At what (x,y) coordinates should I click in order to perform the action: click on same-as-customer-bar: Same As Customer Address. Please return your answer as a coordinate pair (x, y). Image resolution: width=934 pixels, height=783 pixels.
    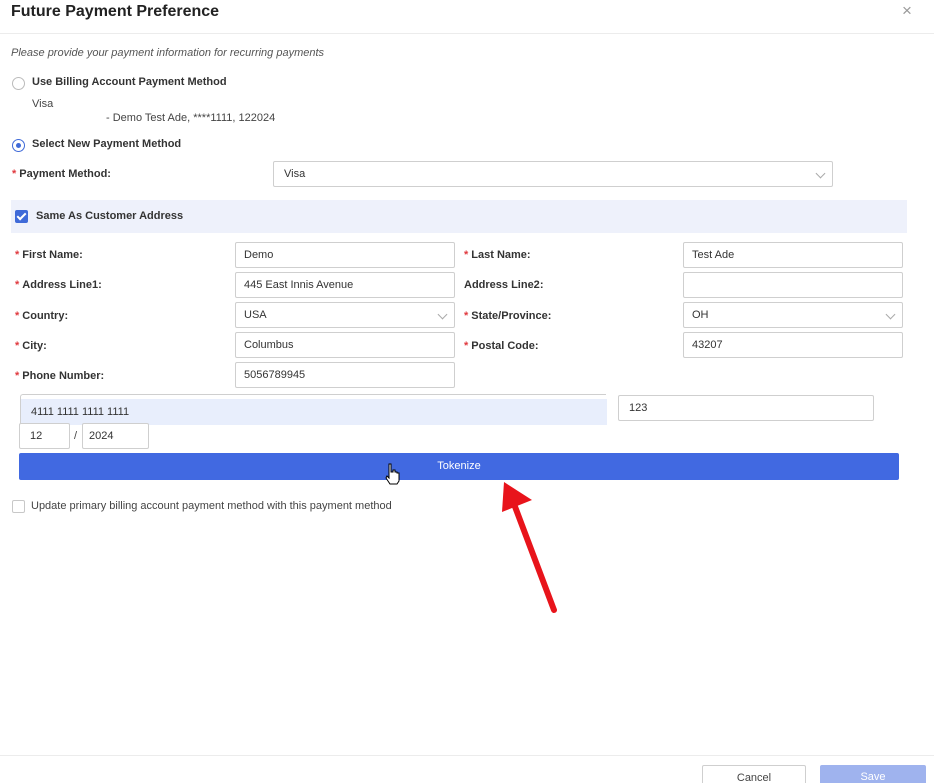
    Looking at the image, I should click on (459, 216).